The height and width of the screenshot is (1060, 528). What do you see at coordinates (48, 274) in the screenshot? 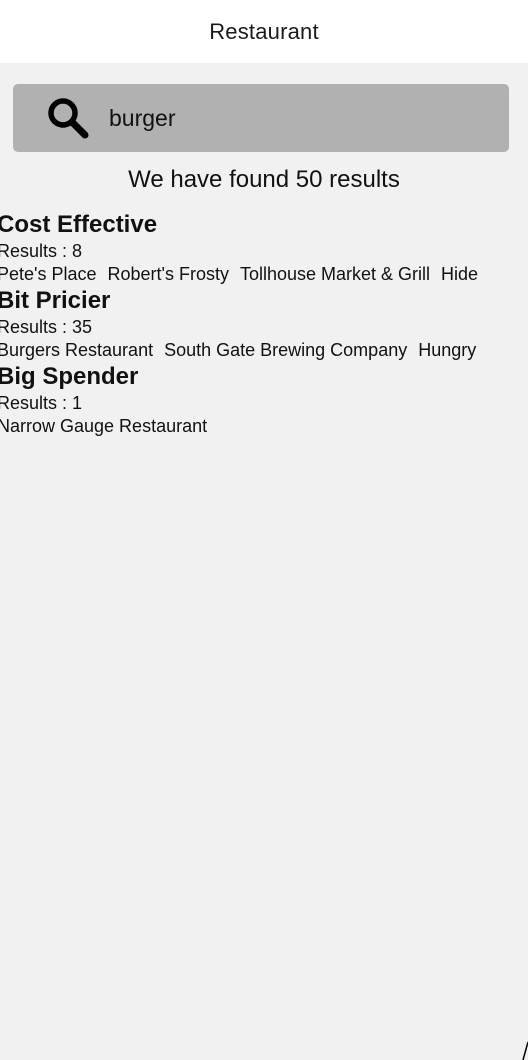
I see `restaurant-item: Pete's Place` at bounding box center [48, 274].